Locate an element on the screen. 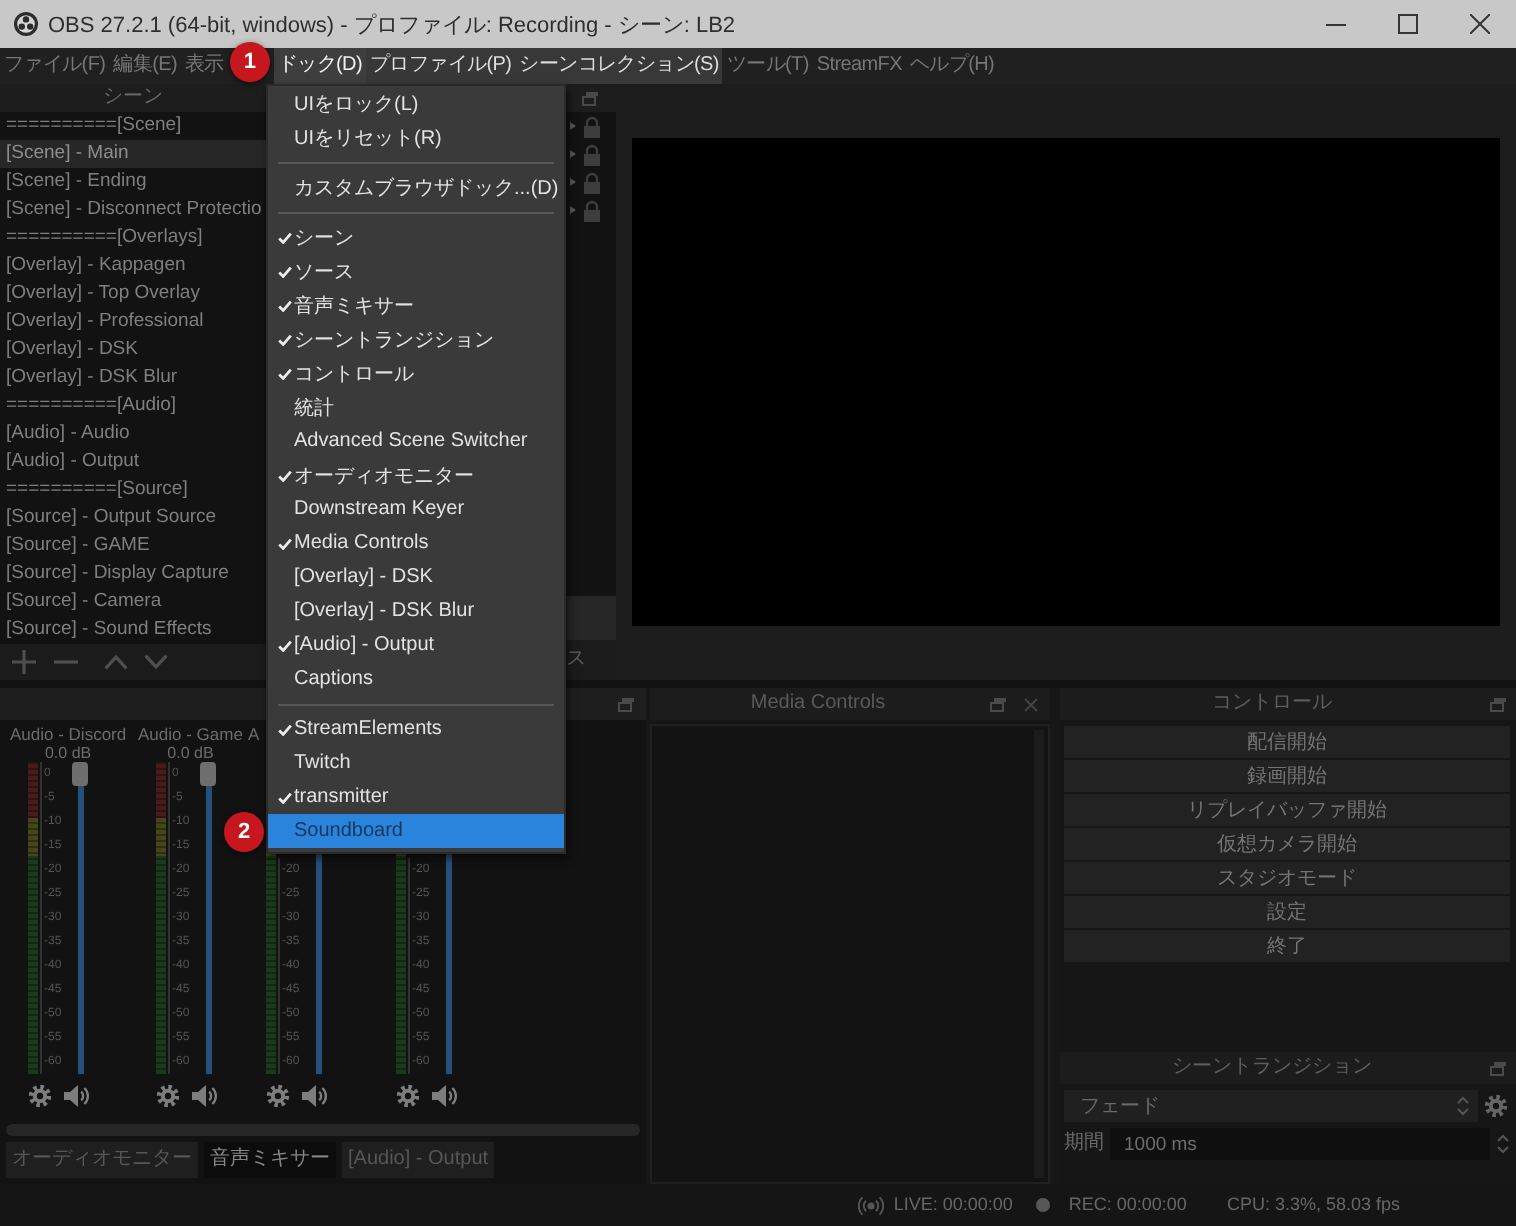 The height and width of the screenshot is (1226, 1516). menu-item: Twitch is located at coordinates (416, 763).